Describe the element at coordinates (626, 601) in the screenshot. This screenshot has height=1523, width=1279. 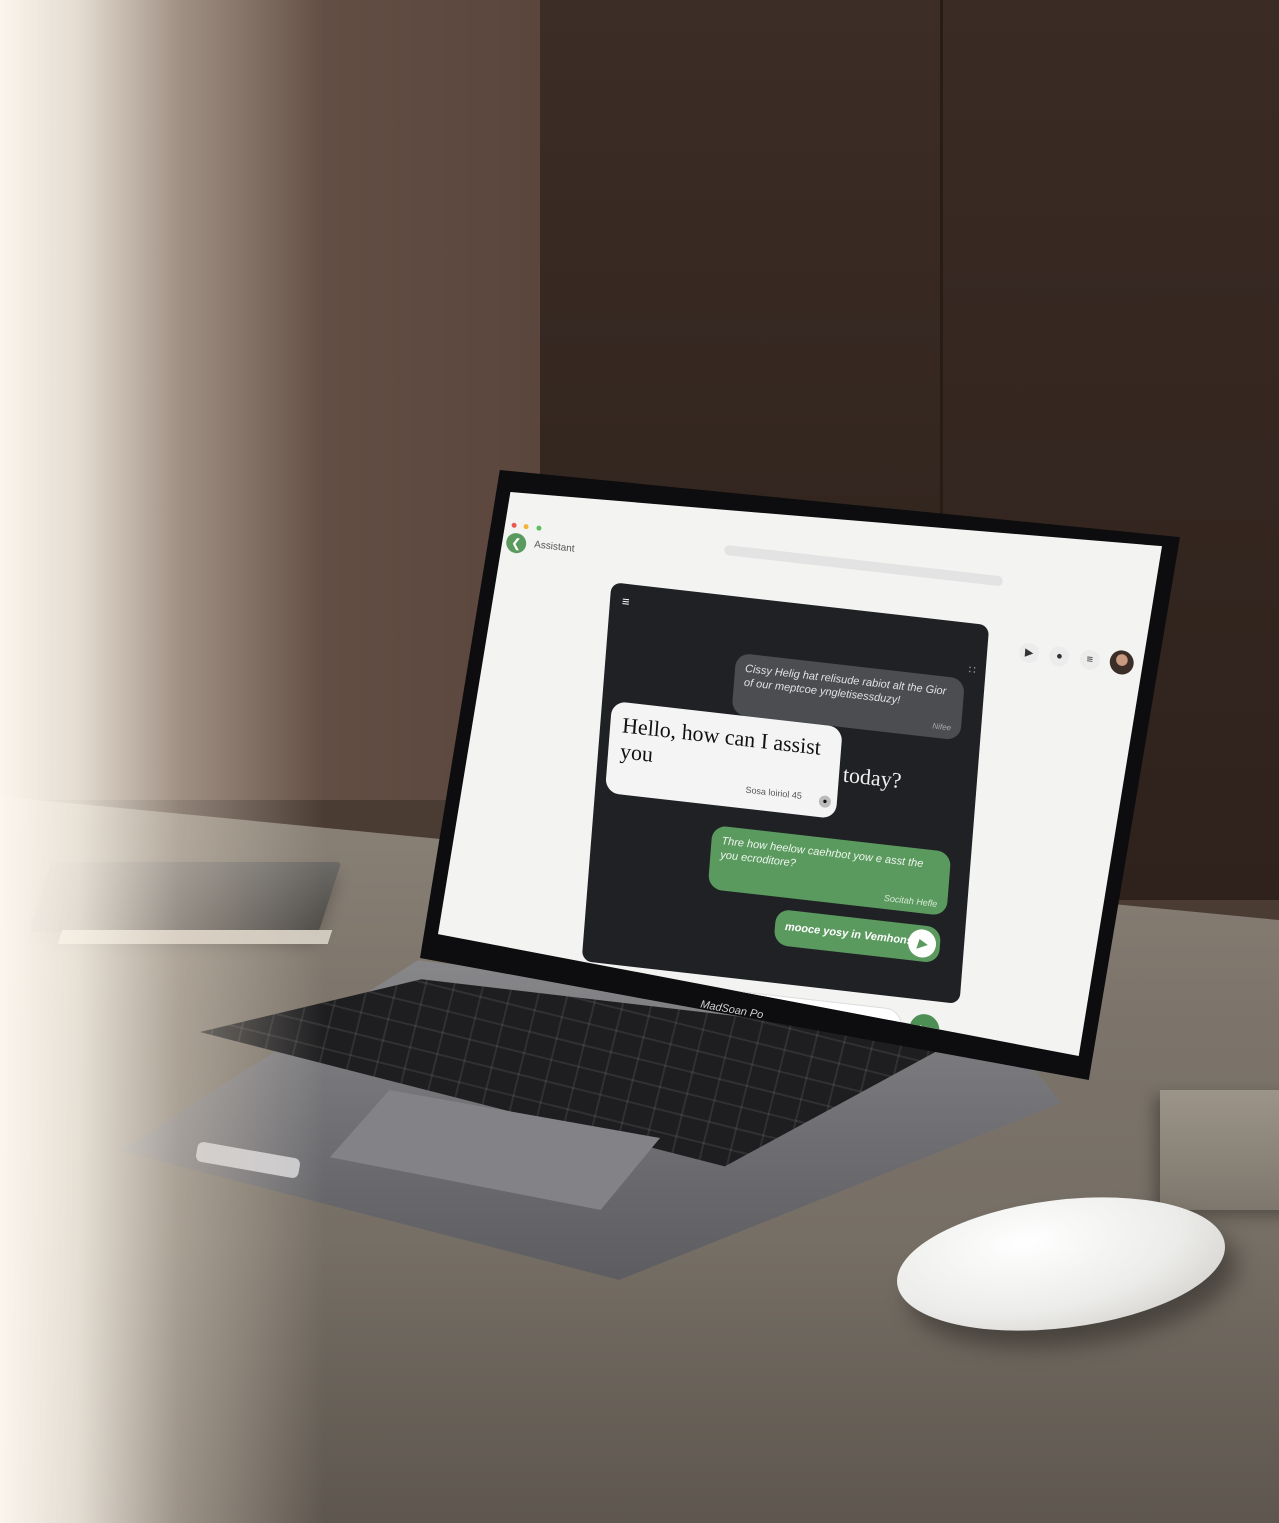
I see `app-logo-icon: ≡` at that location.